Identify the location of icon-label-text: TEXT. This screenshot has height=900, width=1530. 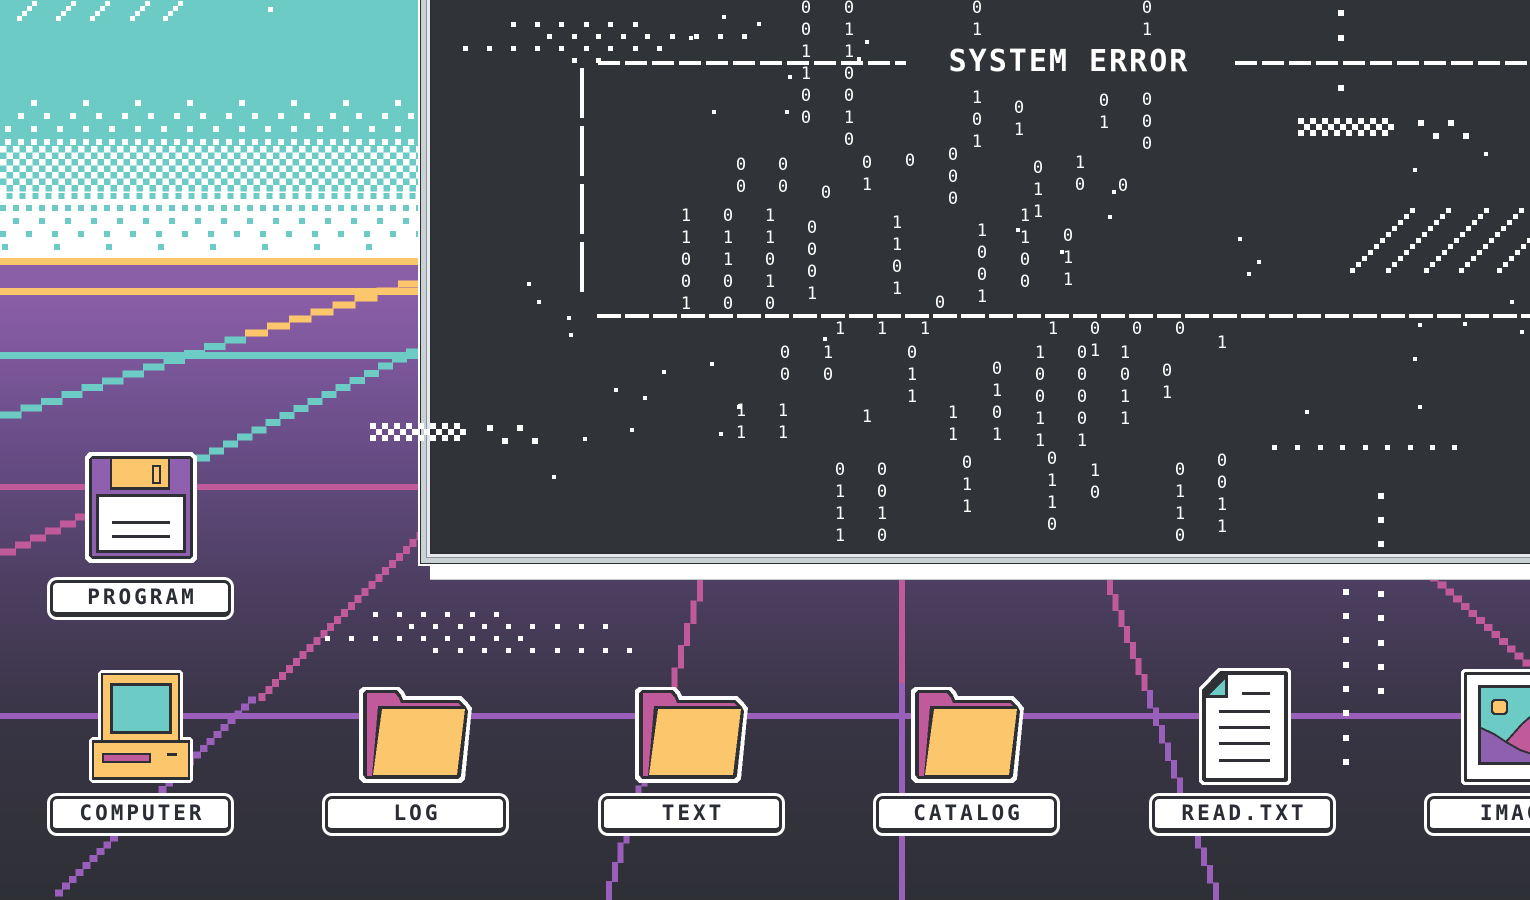
(691, 814).